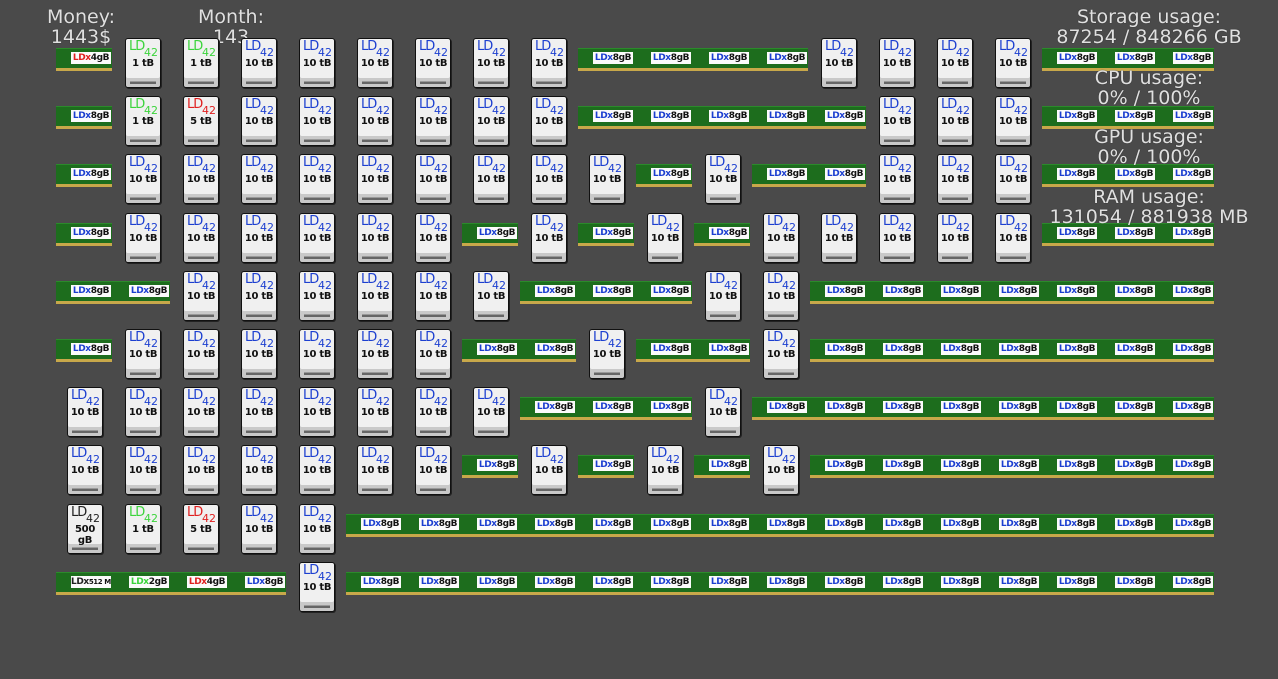 The height and width of the screenshot is (679, 1278). What do you see at coordinates (85, 529) in the screenshot?
I see `hdd-500gb-drive: LD 42 500 gB` at bounding box center [85, 529].